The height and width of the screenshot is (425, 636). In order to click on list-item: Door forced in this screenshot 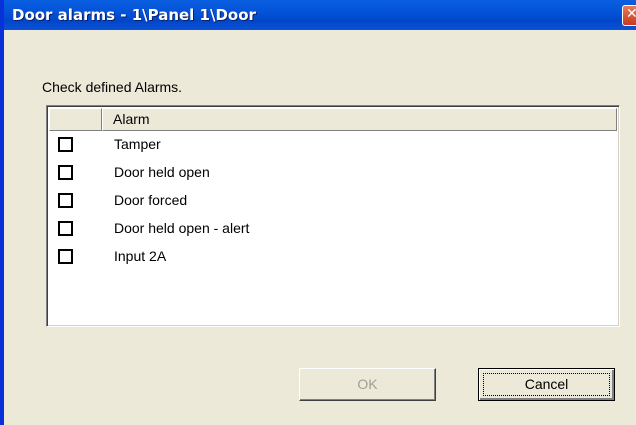, I will do `click(333, 202)`.